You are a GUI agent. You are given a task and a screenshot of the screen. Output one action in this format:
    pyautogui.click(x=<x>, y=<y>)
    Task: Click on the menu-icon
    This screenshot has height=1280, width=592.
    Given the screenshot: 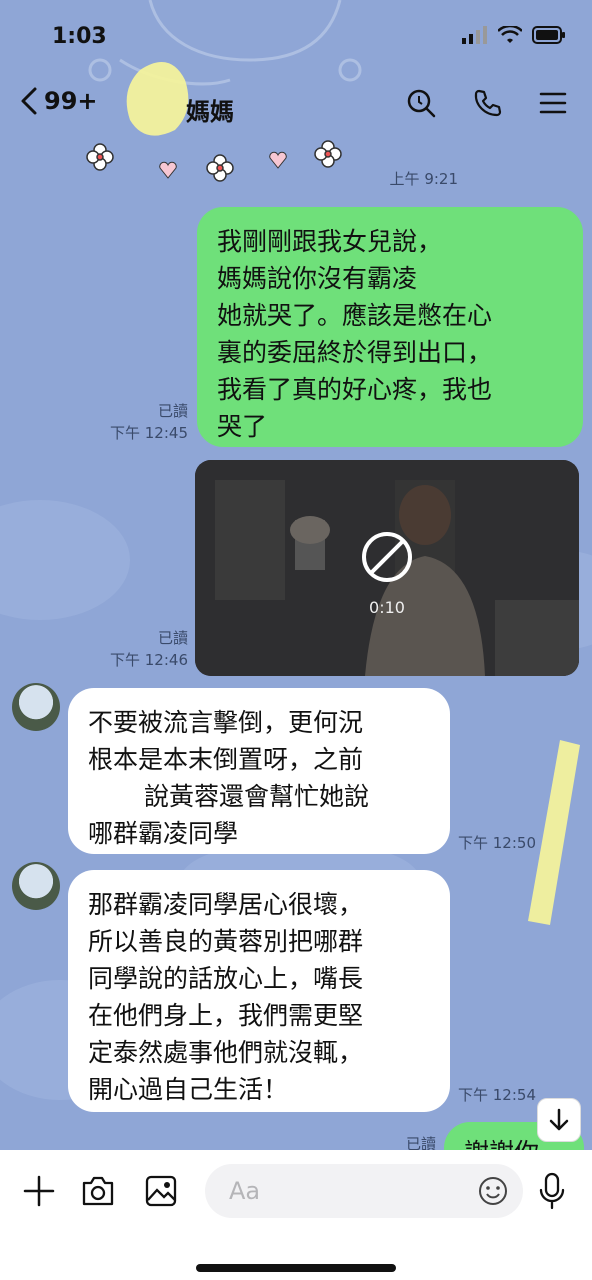 What is the action you would take?
    pyautogui.click(x=553, y=103)
    